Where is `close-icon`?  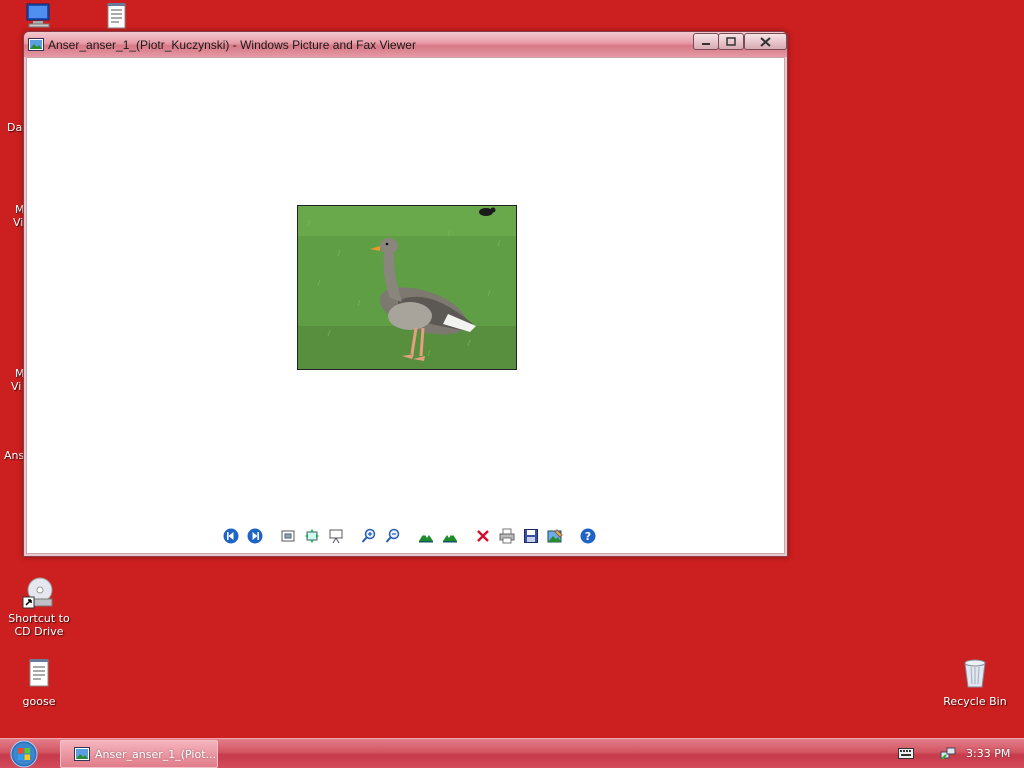 close-icon is located at coordinates (765, 41).